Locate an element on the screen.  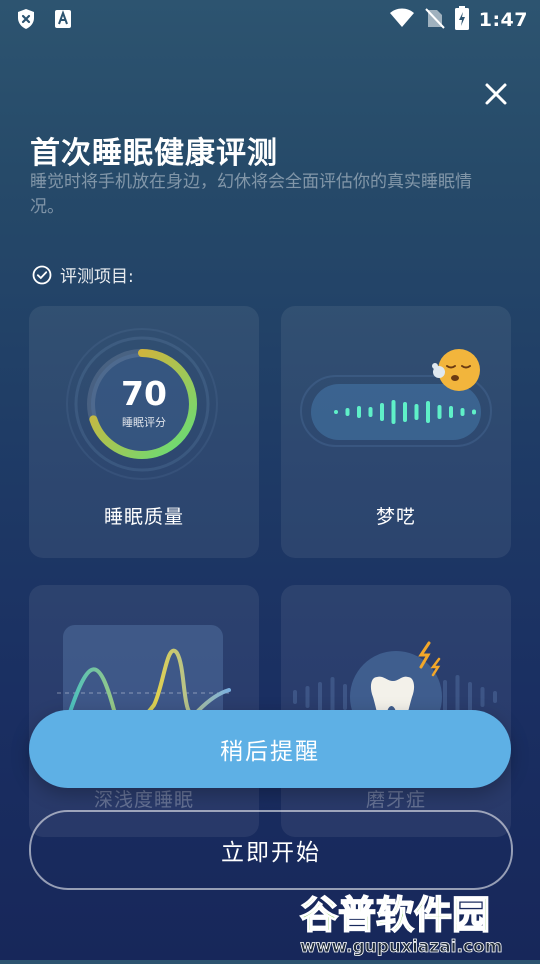
sleep-score-value: 70 is located at coordinates (144, 393).